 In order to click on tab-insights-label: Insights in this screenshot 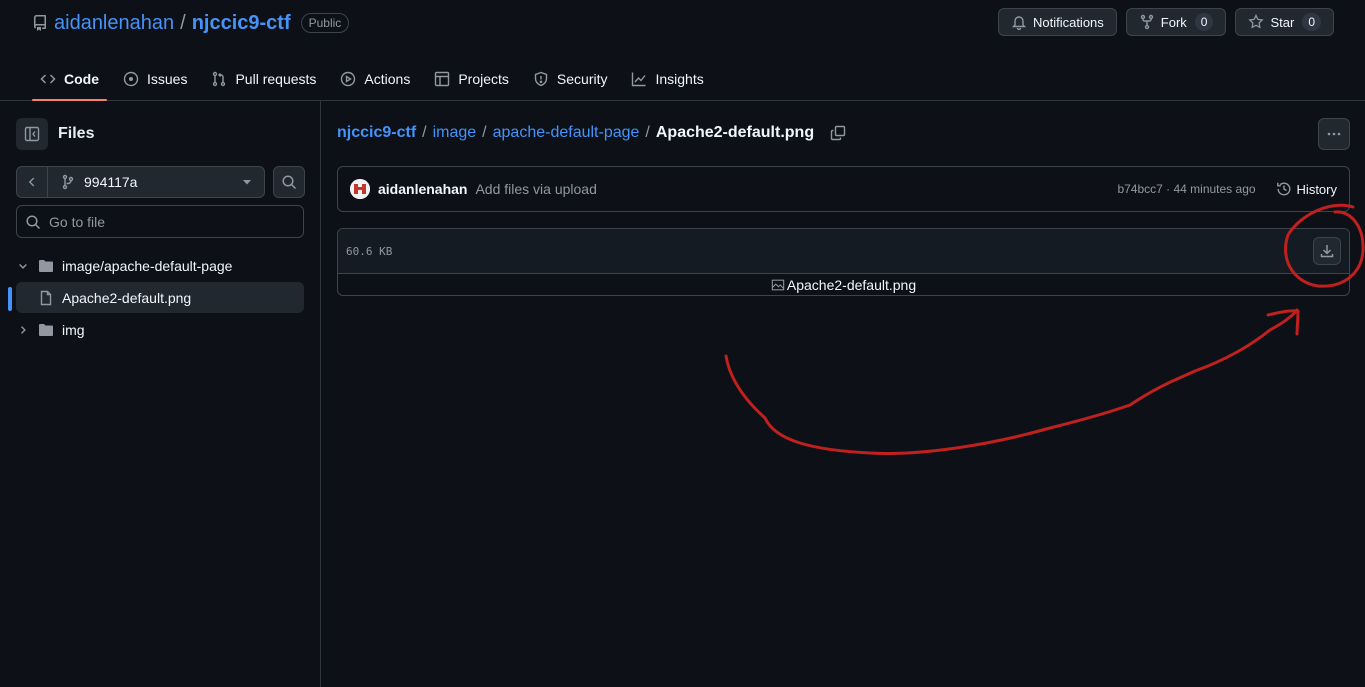, I will do `click(679, 78)`.